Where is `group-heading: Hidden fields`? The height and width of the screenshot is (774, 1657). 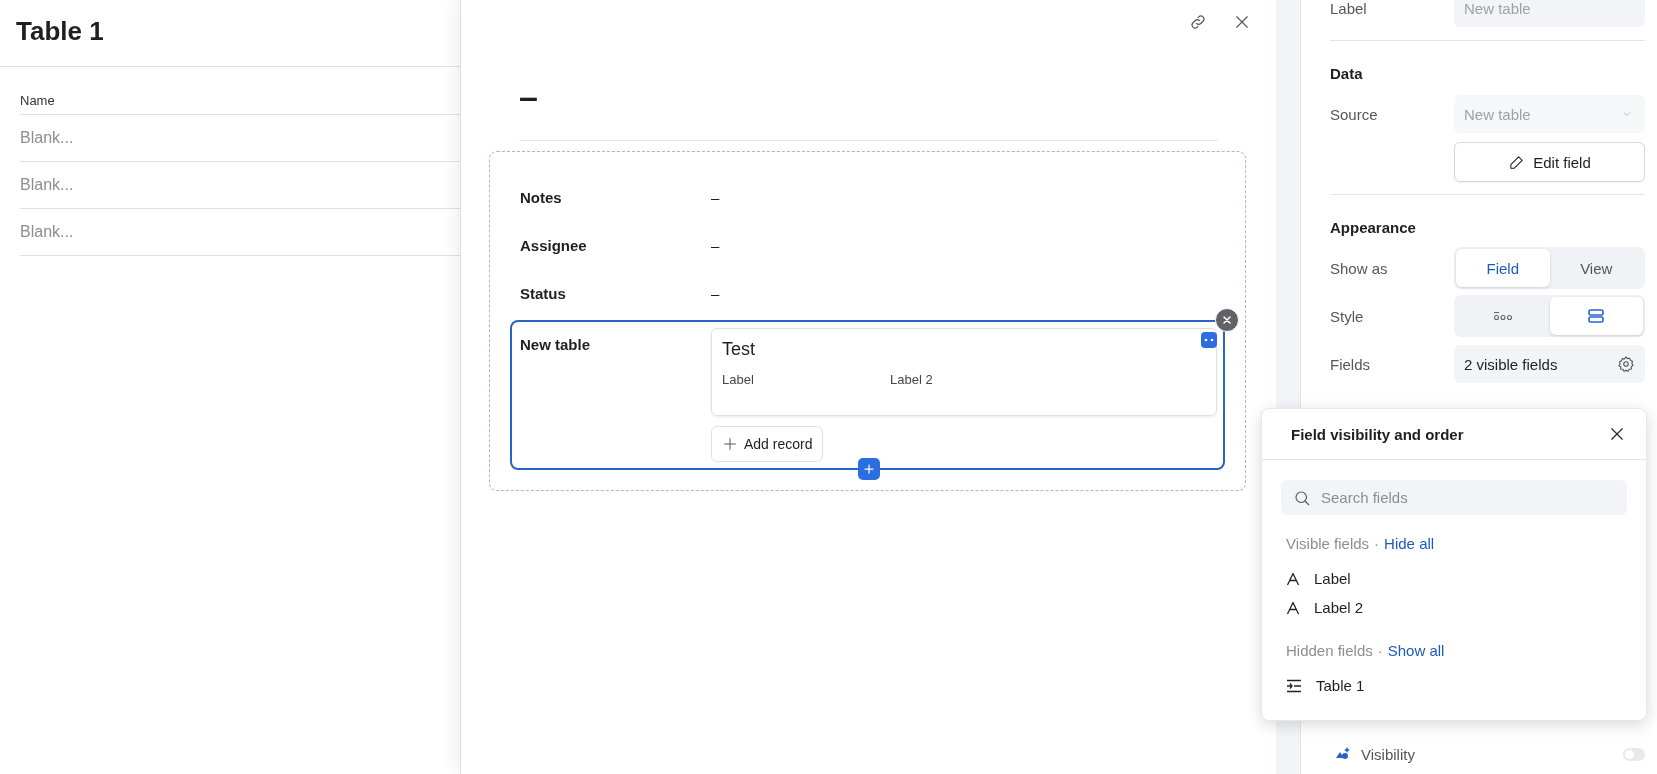 group-heading: Hidden fields is located at coordinates (1329, 650).